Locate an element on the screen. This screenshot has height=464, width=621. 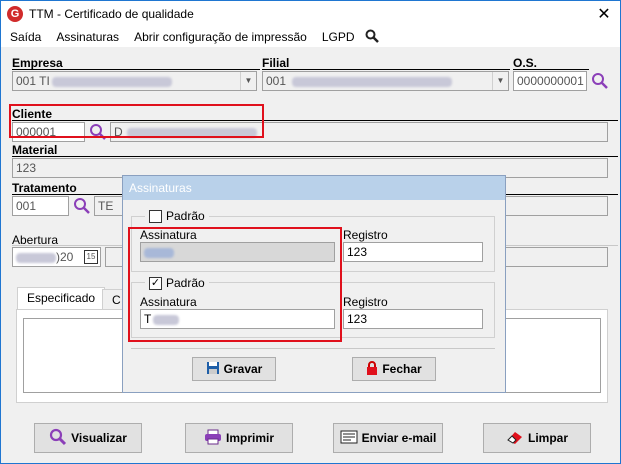
empresa-value: 001 TI is located at coordinates (33, 81).